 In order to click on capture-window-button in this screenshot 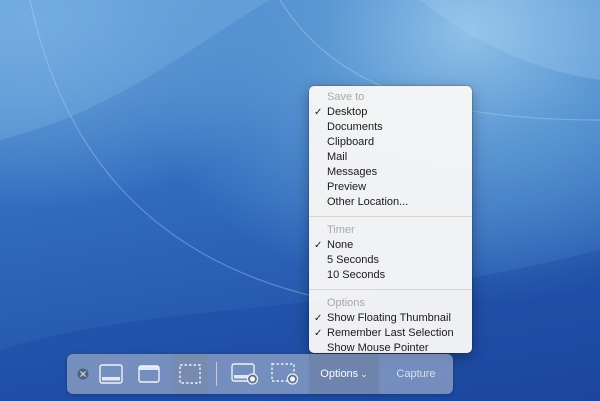, I will do `click(149, 374)`.